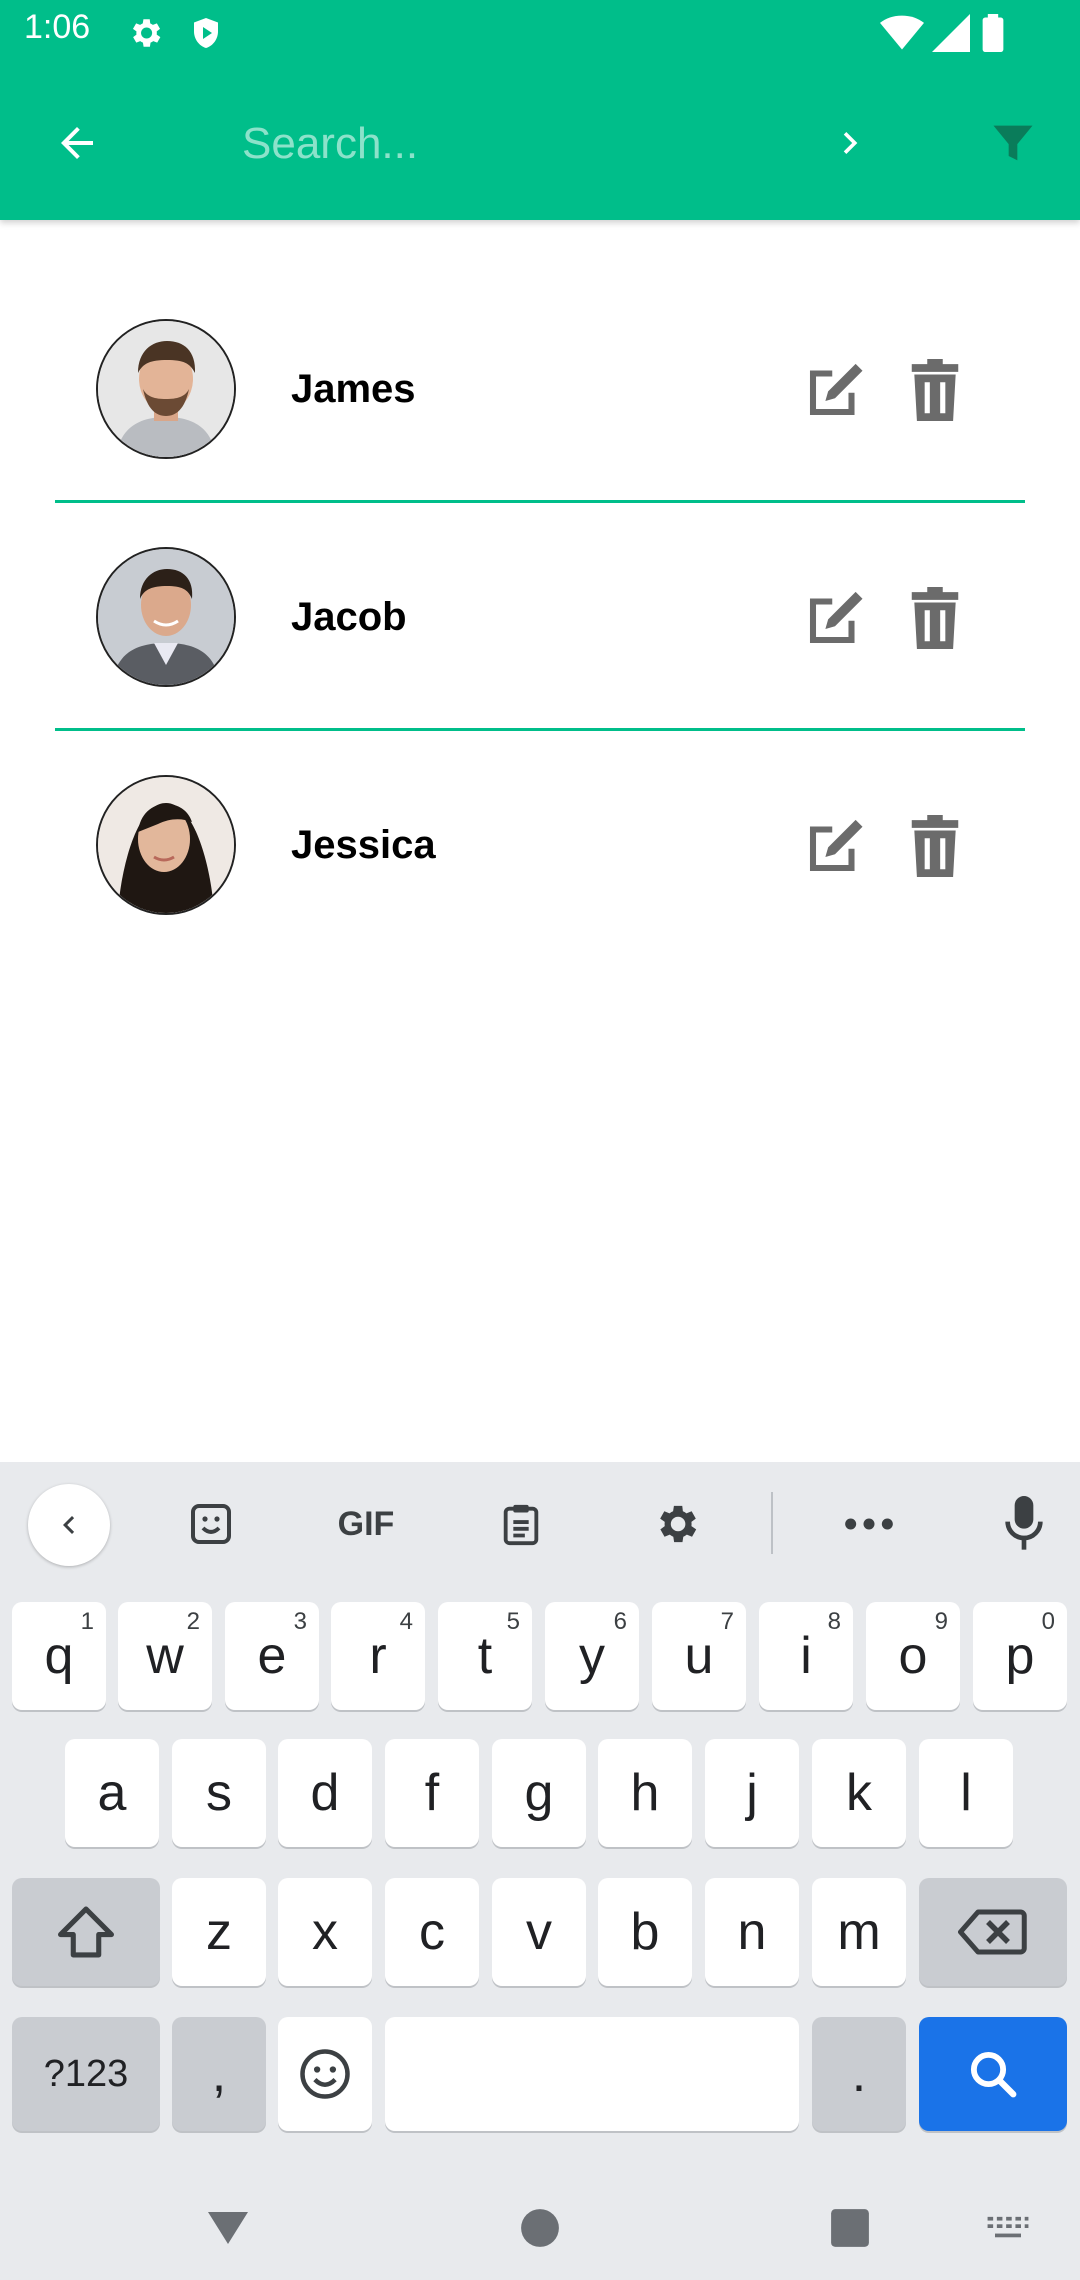  Describe the element at coordinates (272, 1656) in the screenshot. I see `key-e: e3` at that location.